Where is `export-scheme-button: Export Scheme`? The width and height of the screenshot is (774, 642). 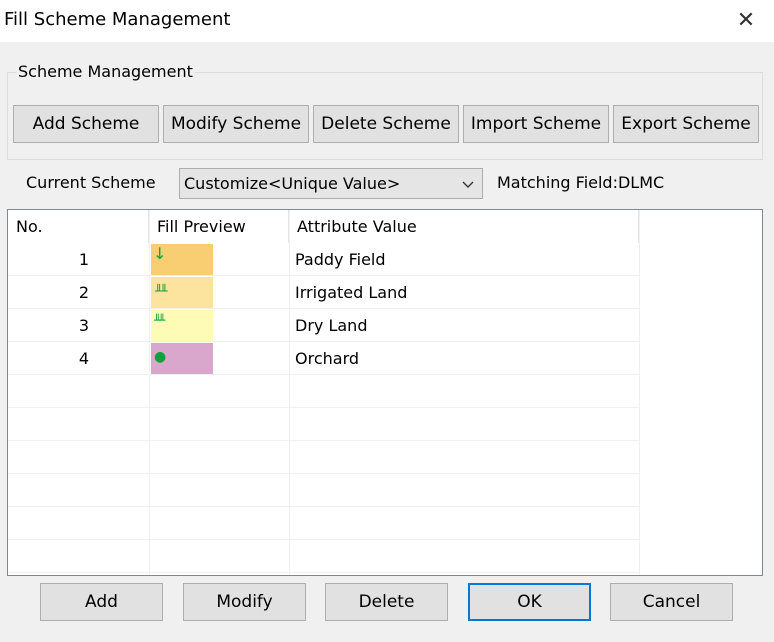
export-scheme-button: Export Scheme is located at coordinates (686, 124).